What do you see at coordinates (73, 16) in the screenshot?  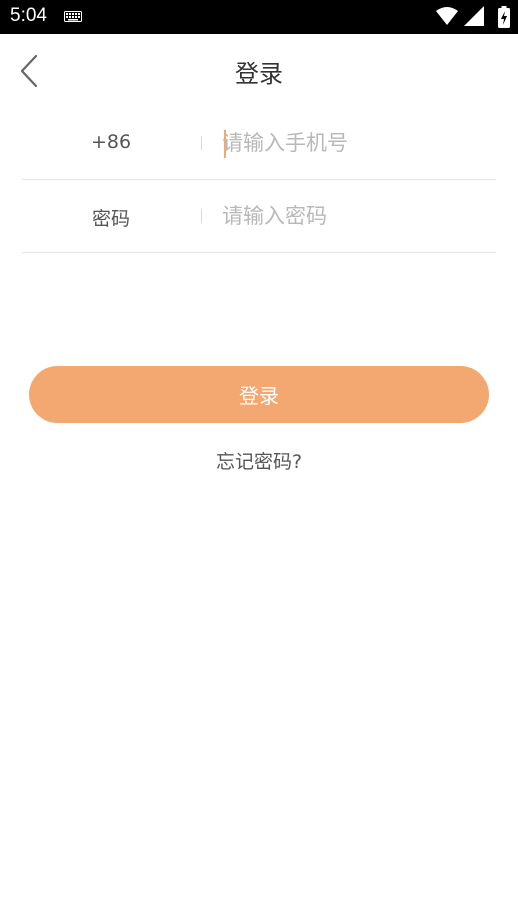 I see `keyboard-icon` at bounding box center [73, 16].